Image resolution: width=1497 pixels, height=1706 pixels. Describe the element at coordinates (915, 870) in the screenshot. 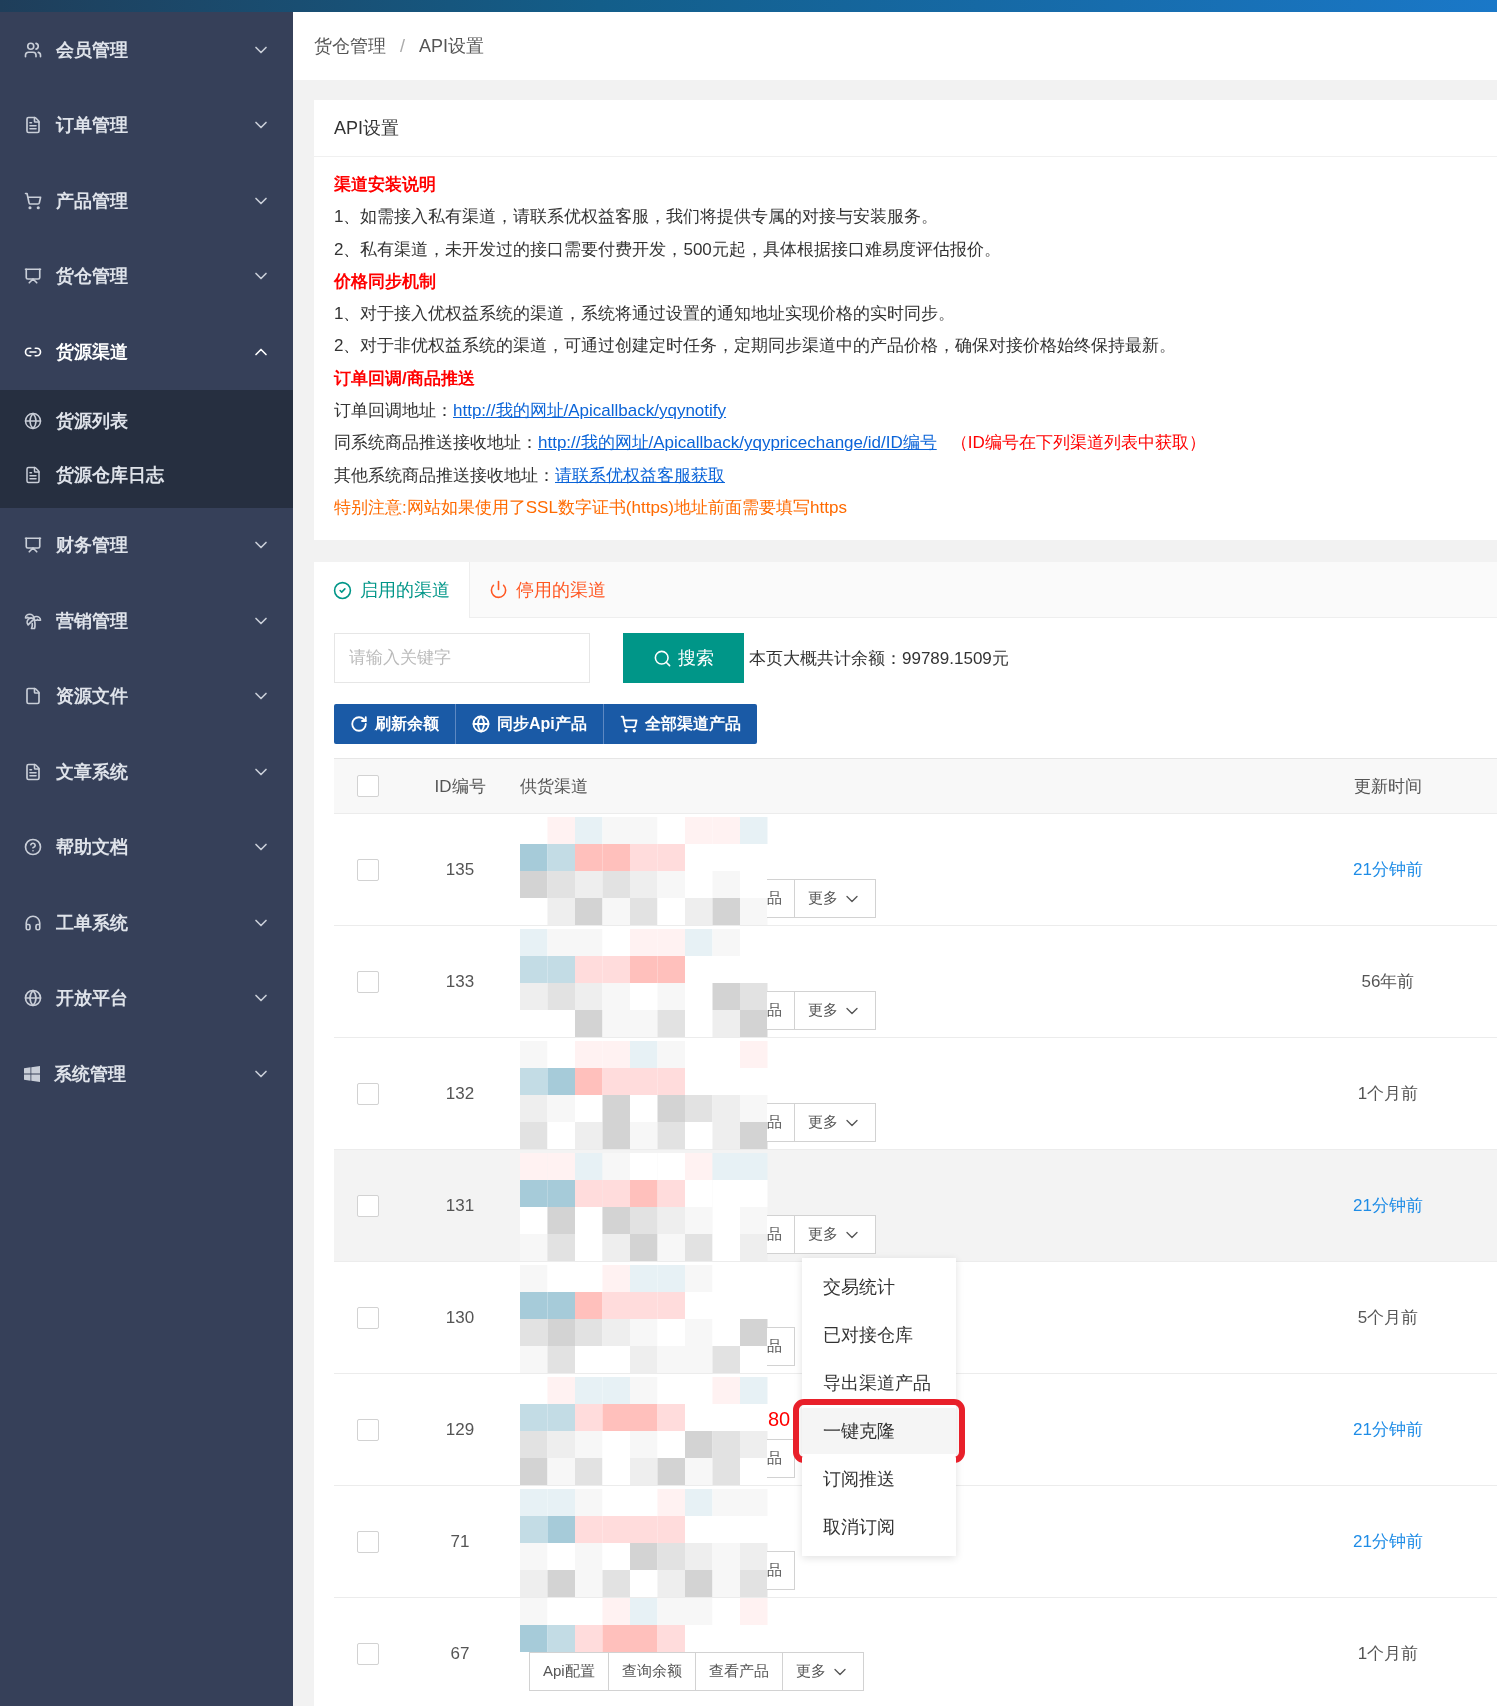

I see `table-row: 135 品 更多 21分钟前` at that location.